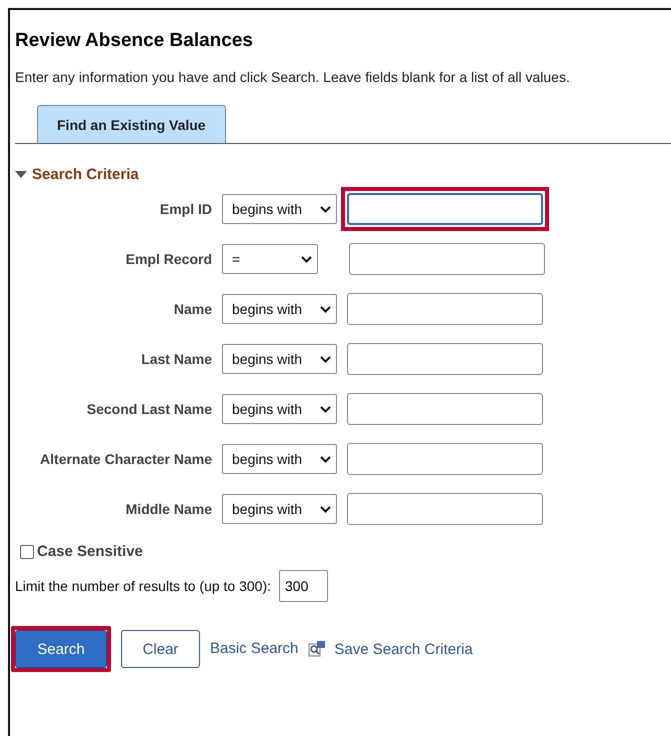  What do you see at coordinates (125, 459) in the screenshot?
I see `field-label: Alternate Character Name` at bounding box center [125, 459].